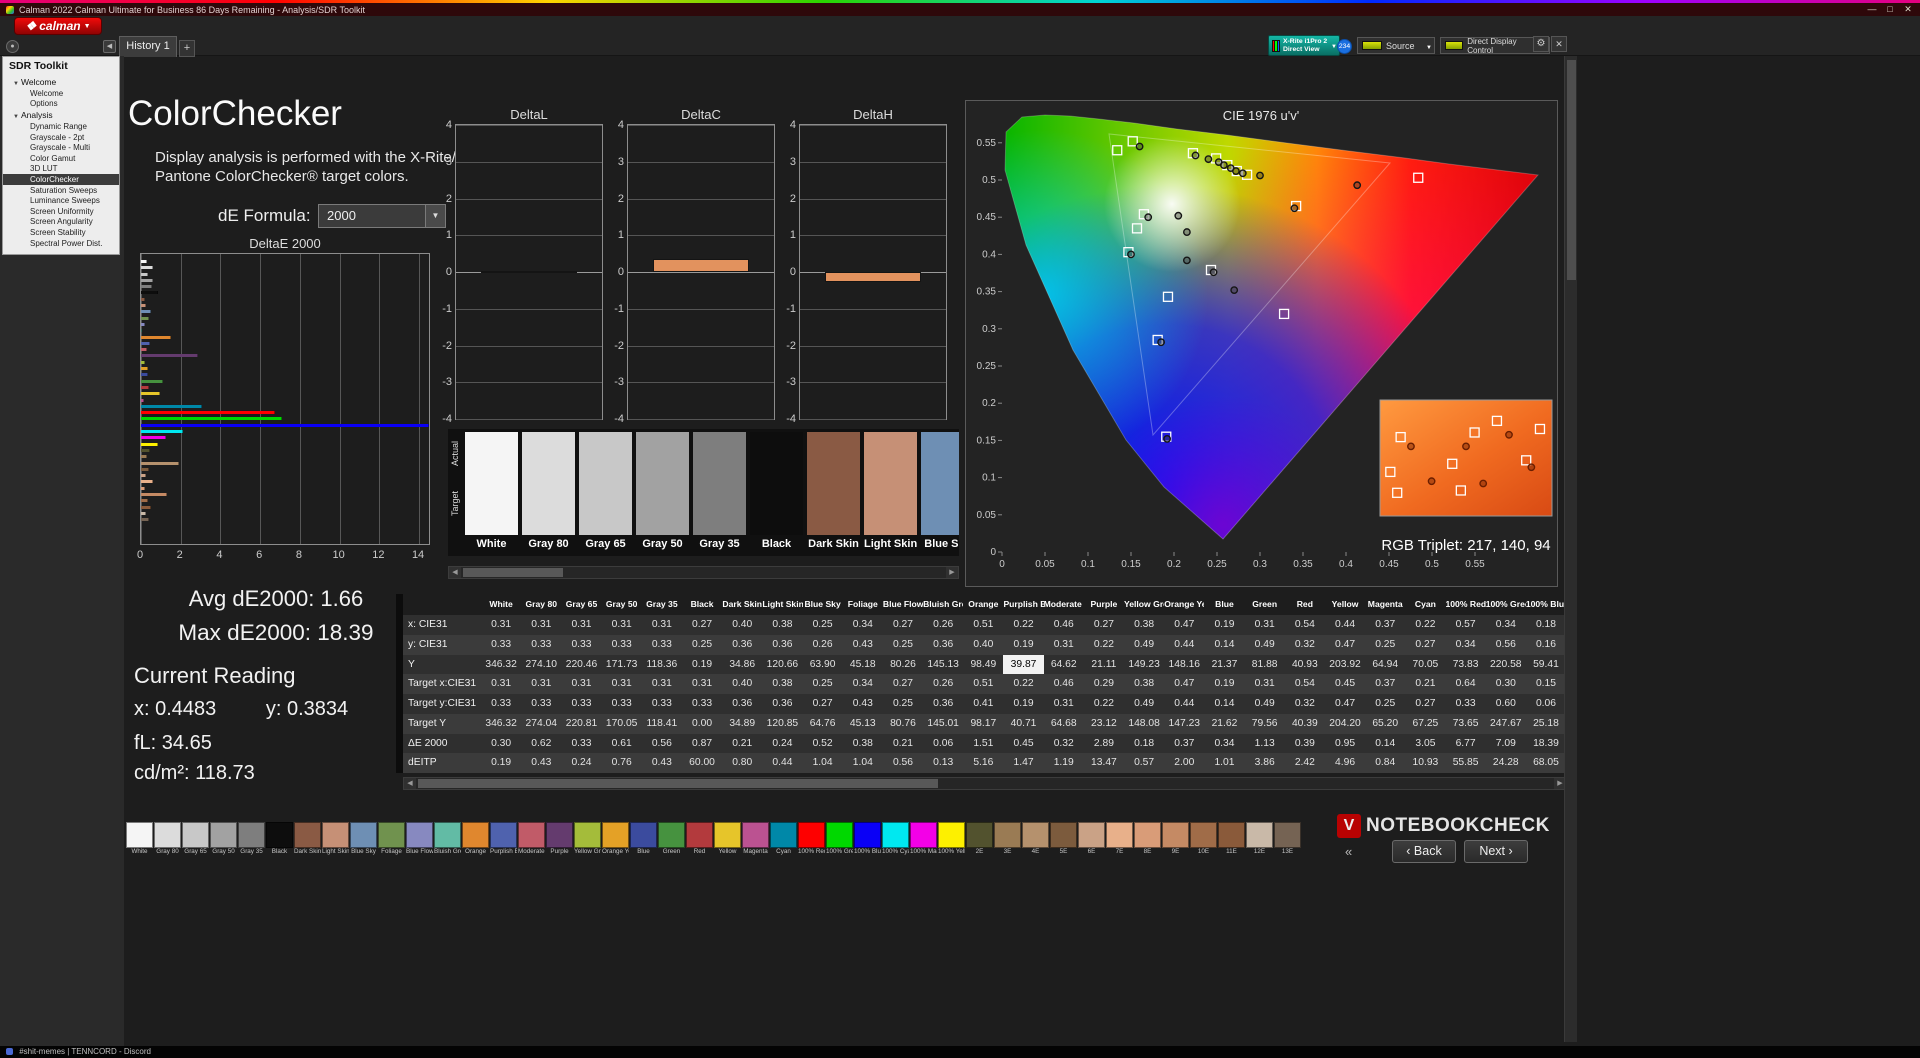 The width and height of the screenshot is (1920, 1058). I want to click on source-color-icon, so click(1372, 45).